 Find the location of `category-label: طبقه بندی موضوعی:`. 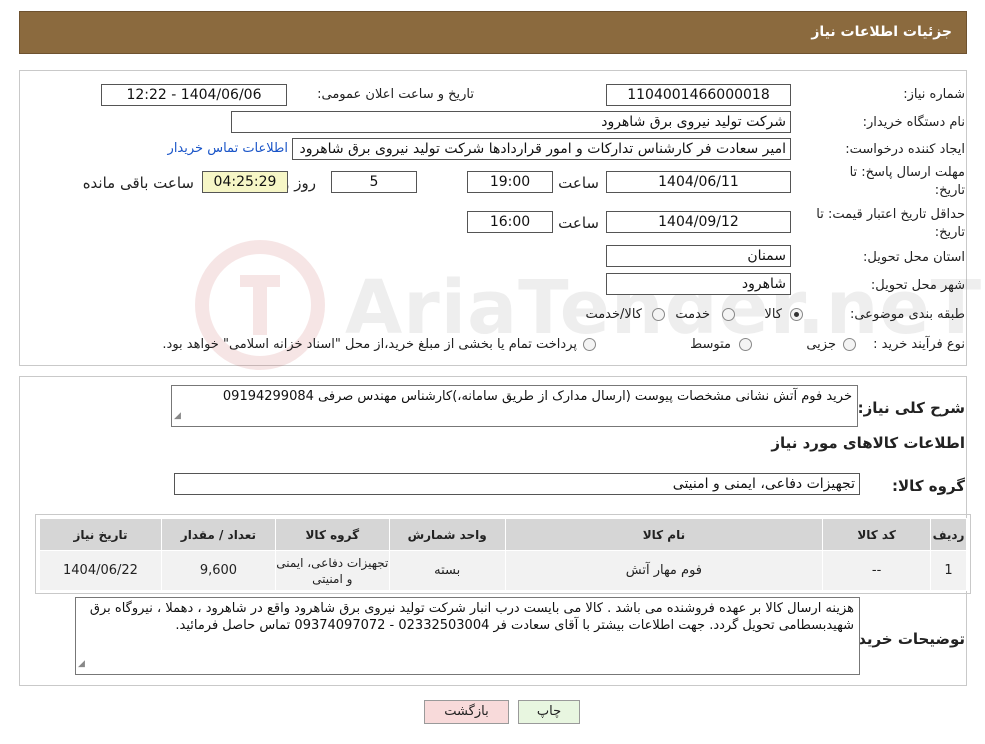

category-label: طبقه بندی موضوعی: is located at coordinates (907, 314).